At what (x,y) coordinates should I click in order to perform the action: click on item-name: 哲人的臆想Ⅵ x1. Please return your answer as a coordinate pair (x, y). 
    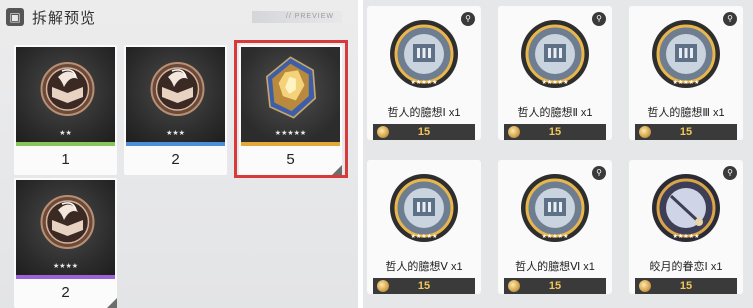
    Looking at the image, I should click on (555, 267).